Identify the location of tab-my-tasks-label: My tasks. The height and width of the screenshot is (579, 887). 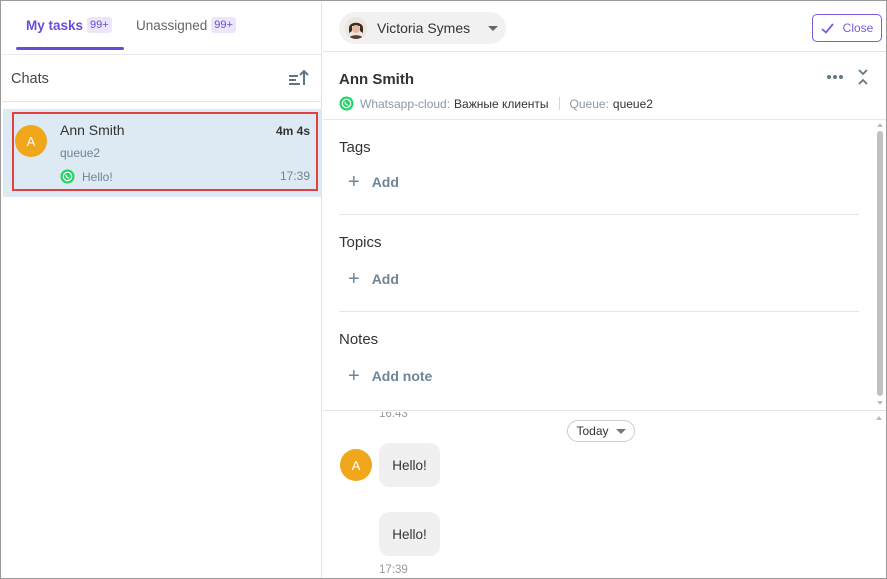
(55, 25).